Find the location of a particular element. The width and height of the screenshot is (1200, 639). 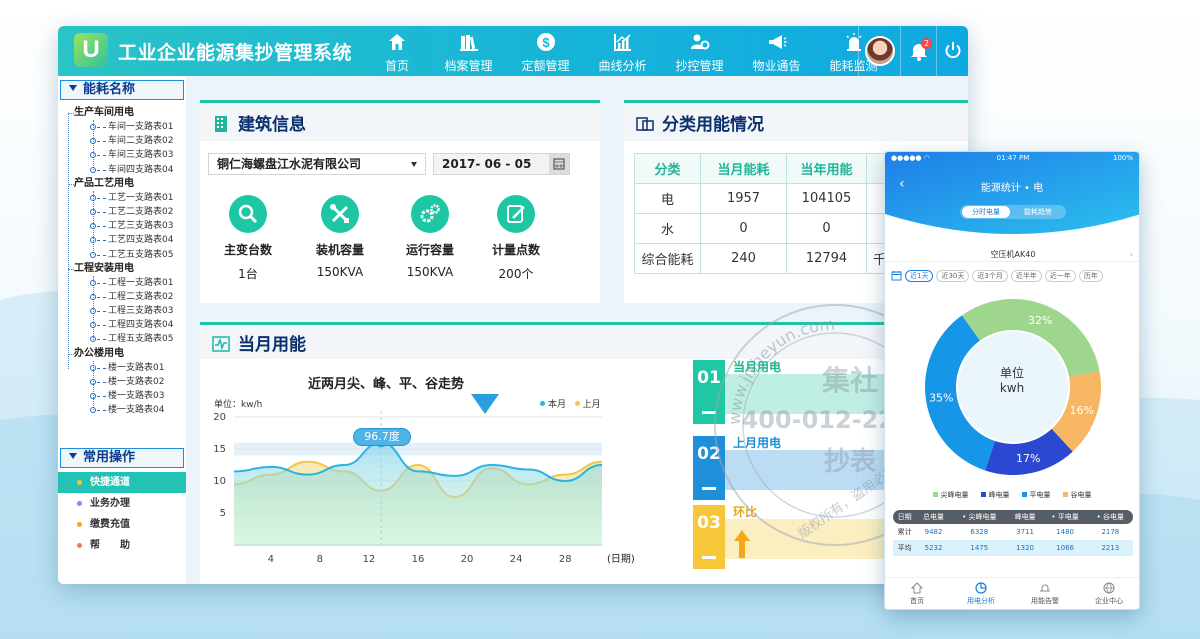

op-item-help: 帮 助 is located at coordinates (122, 545).